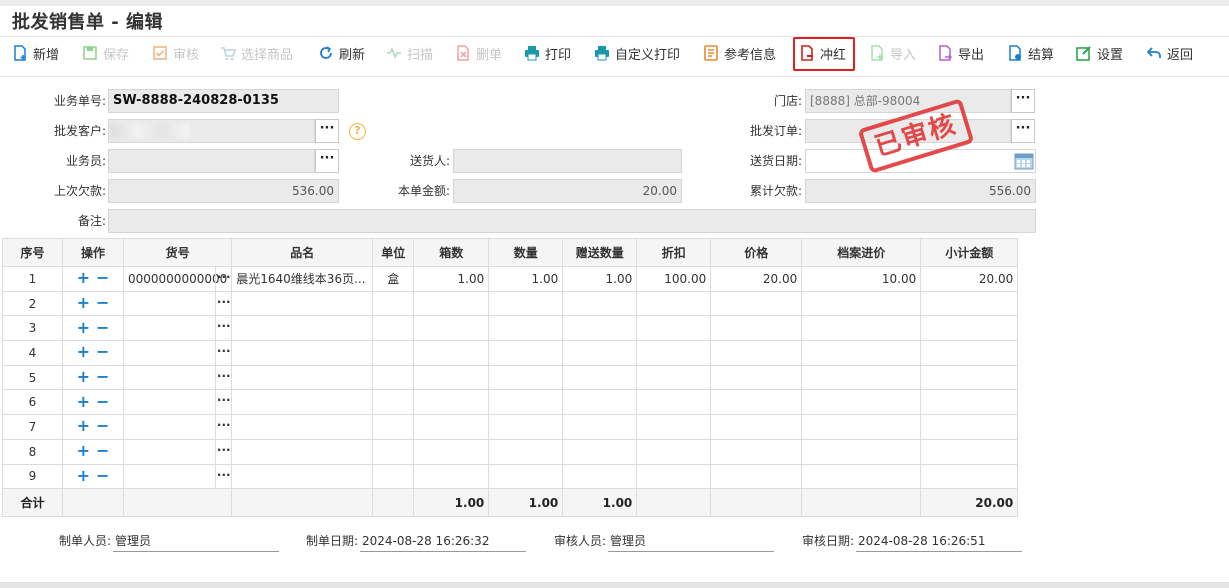 The width and height of the screenshot is (1229, 588). What do you see at coordinates (177, 279) in the screenshot?
I see `item-code-cell: 0000000000000 ···` at bounding box center [177, 279].